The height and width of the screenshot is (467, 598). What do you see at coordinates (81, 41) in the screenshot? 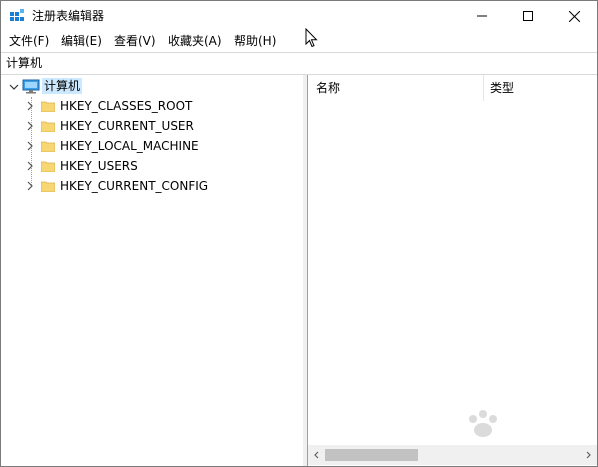
I see `menu-edit: 编辑(E)` at bounding box center [81, 41].